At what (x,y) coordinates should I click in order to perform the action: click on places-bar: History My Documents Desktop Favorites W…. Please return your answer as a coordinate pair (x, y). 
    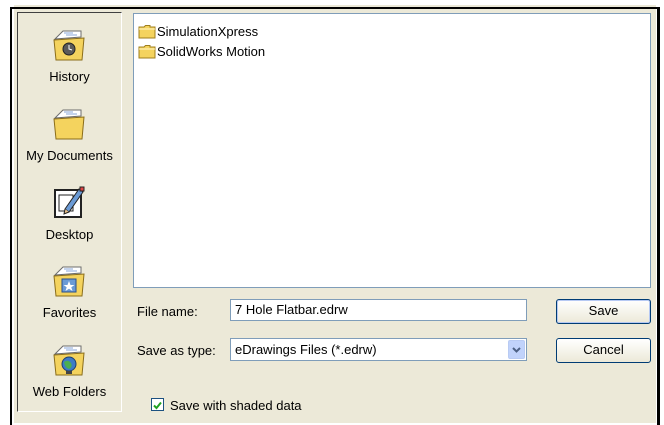
    Looking at the image, I should click on (69, 212).